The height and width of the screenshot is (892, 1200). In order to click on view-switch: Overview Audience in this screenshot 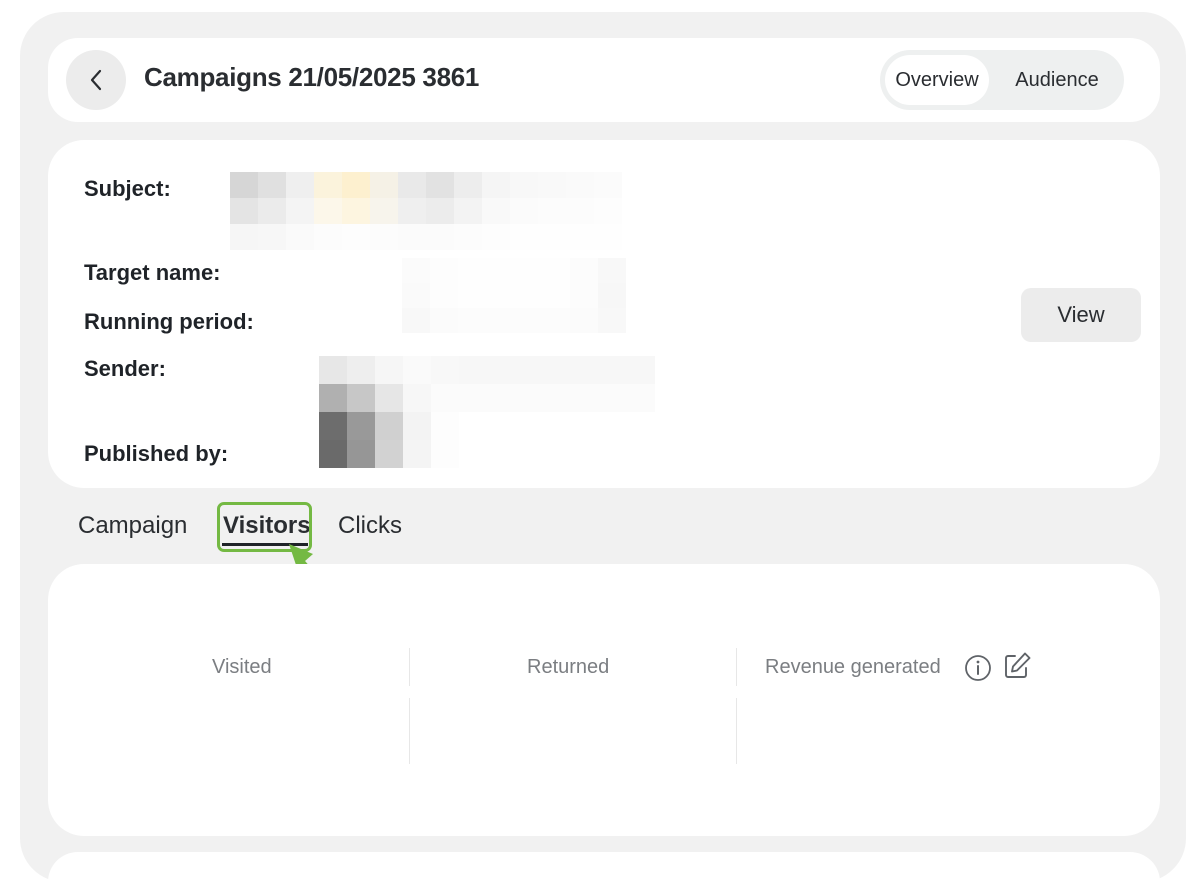, I will do `click(1002, 80)`.